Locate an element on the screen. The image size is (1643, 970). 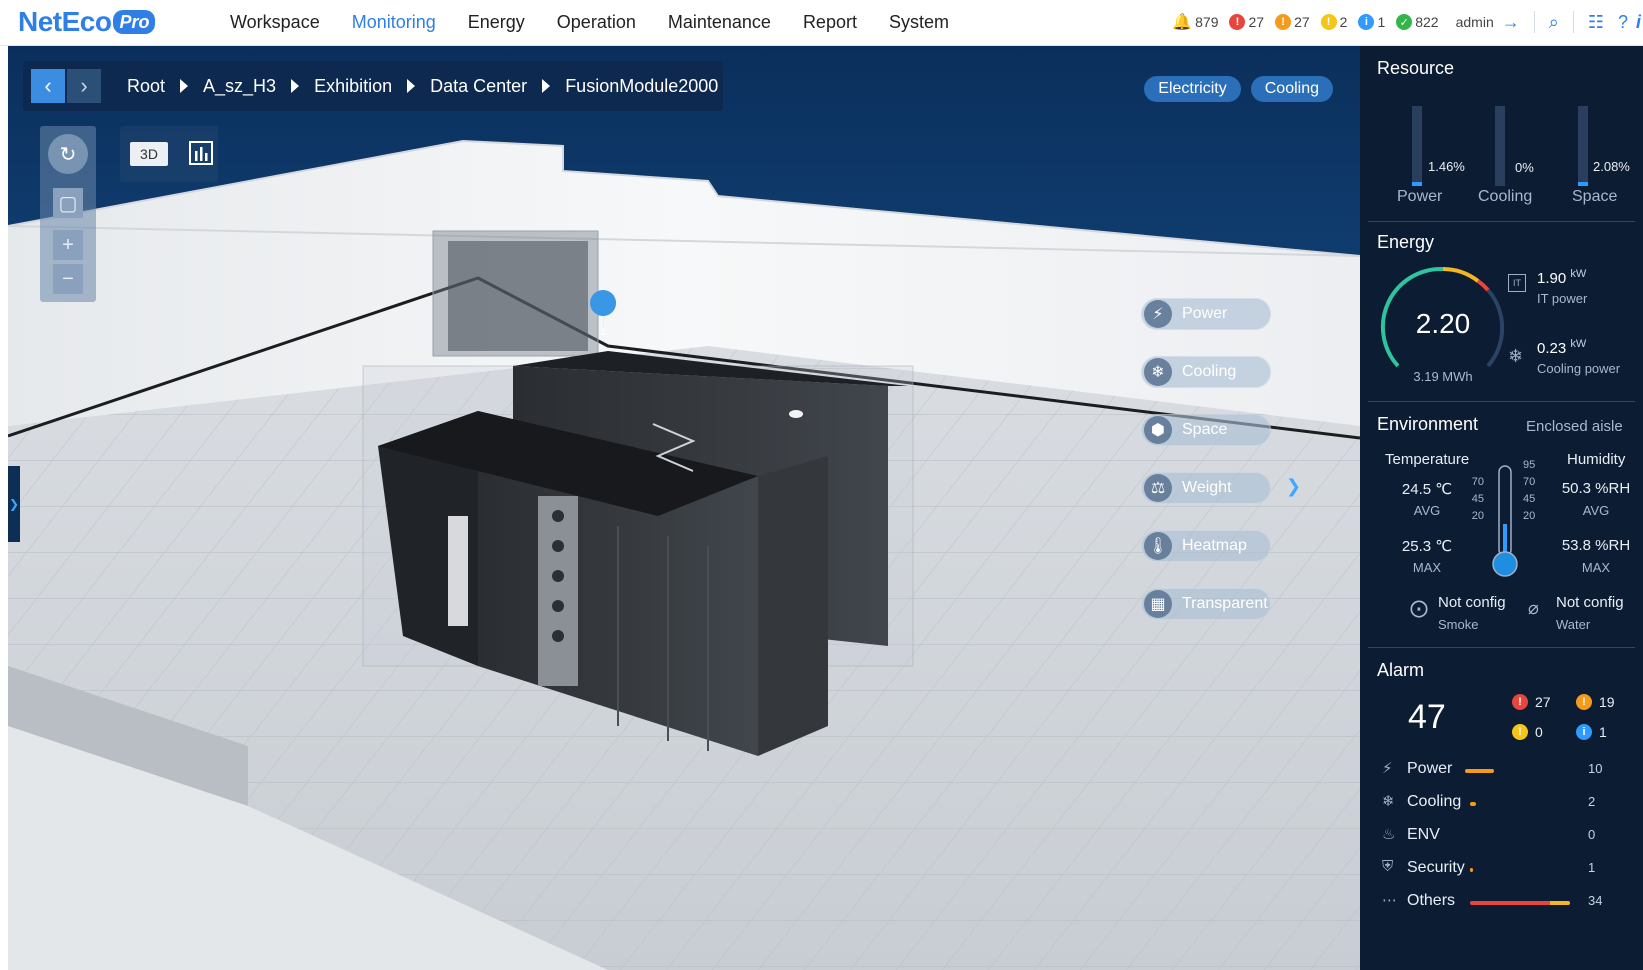
breadcrumb-item: A_sz_H3 is located at coordinates (239, 86).